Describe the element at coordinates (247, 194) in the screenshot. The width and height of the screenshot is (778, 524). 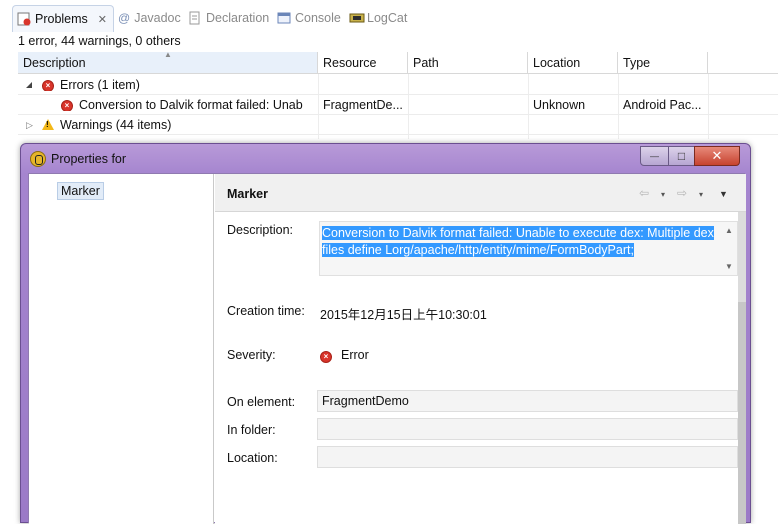
I see `page-title: Marker` at that location.